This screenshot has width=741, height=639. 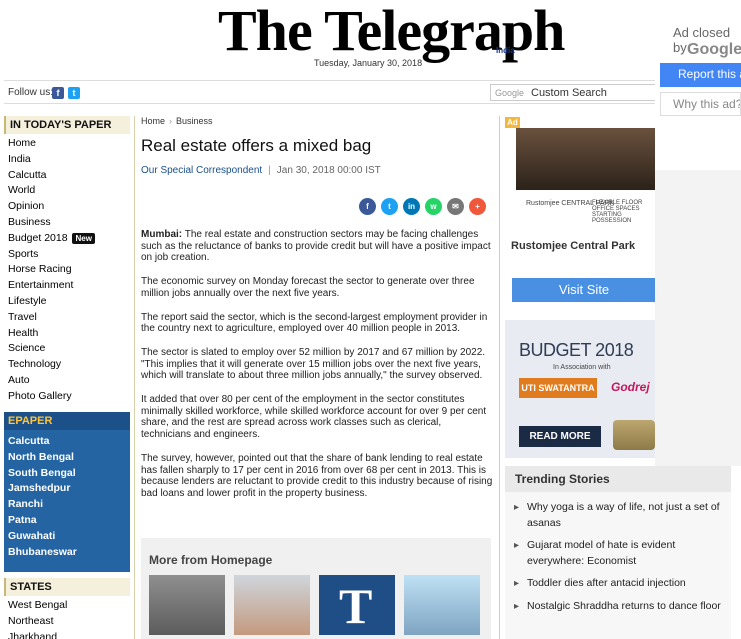 I want to click on states-list: West Bengal Northeast Jharkhand, so click(x=67, y=617).